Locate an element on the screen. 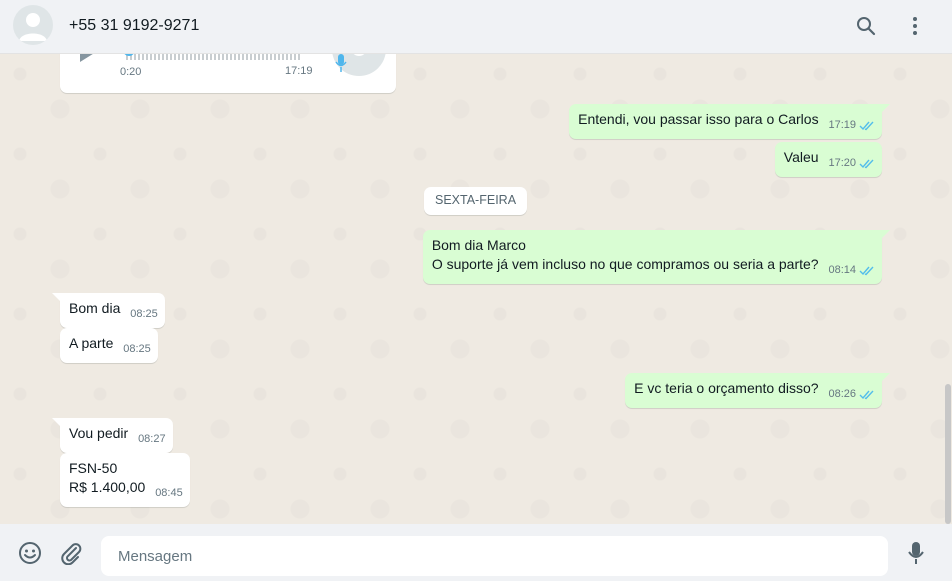  chat-scrollbar is located at coordinates (948, 454).